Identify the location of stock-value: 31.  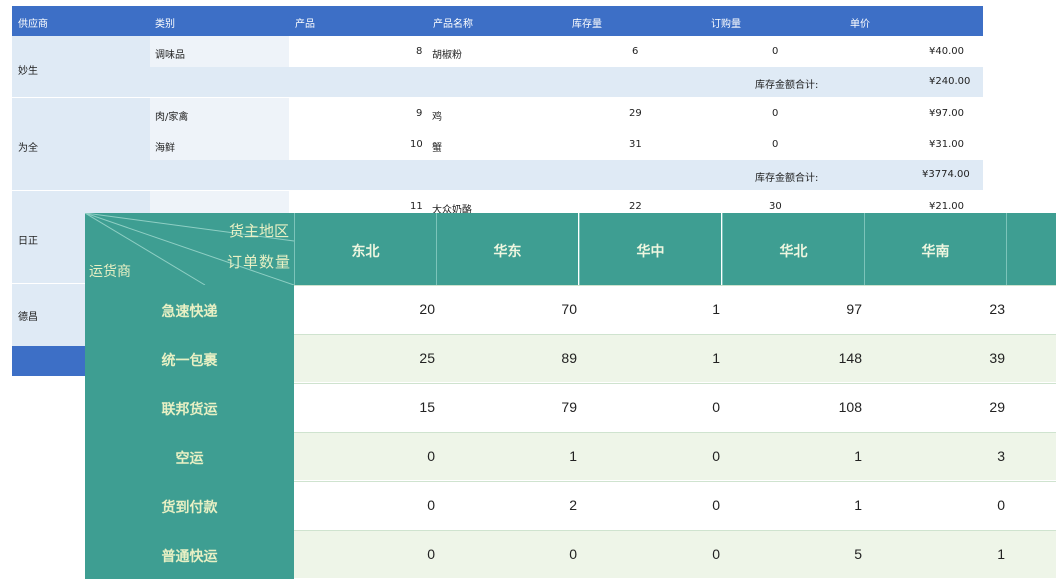
(635, 144).